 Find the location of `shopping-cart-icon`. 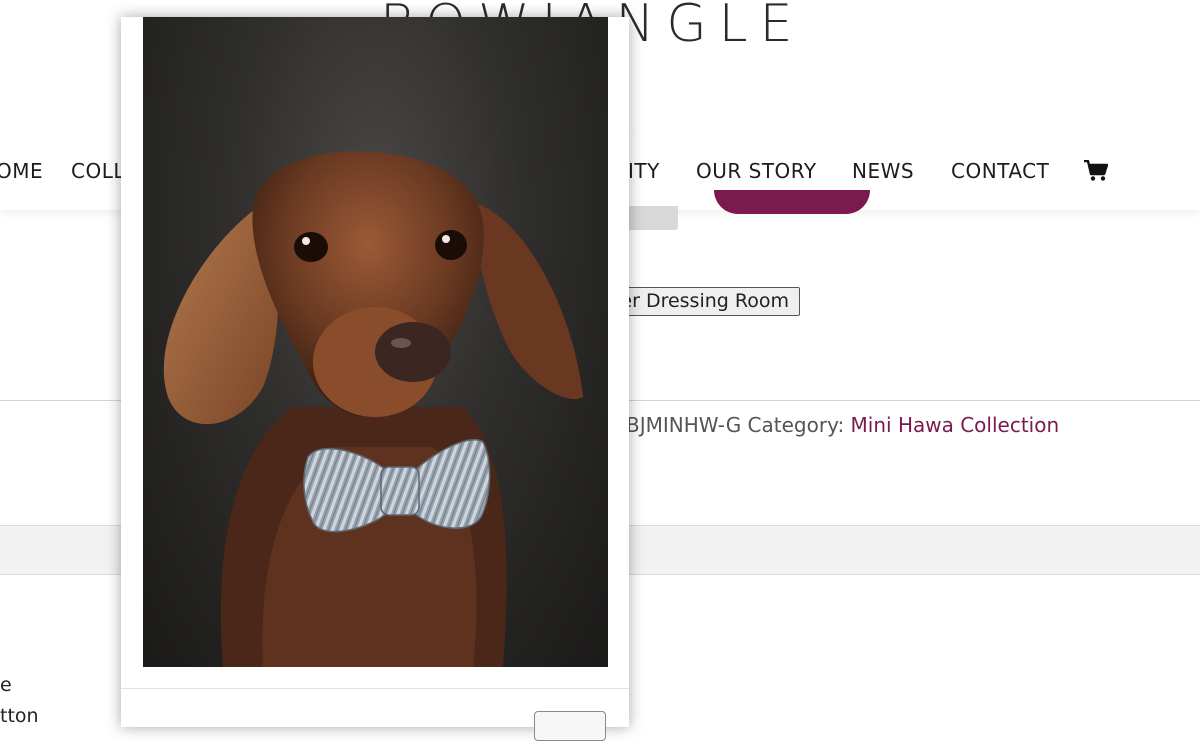

shopping-cart-icon is located at coordinates (1096, 171).